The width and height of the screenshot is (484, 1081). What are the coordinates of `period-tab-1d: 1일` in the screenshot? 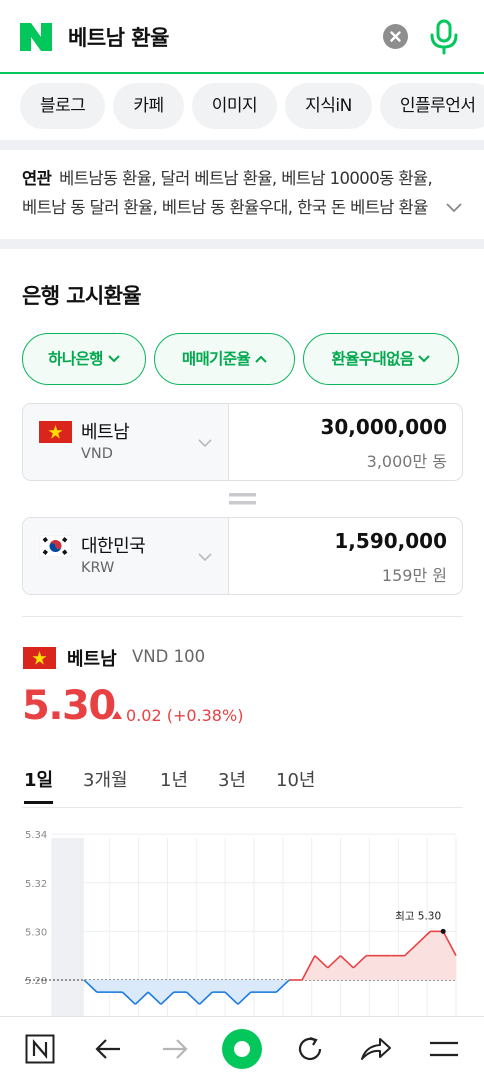 It's located at (39, 785).